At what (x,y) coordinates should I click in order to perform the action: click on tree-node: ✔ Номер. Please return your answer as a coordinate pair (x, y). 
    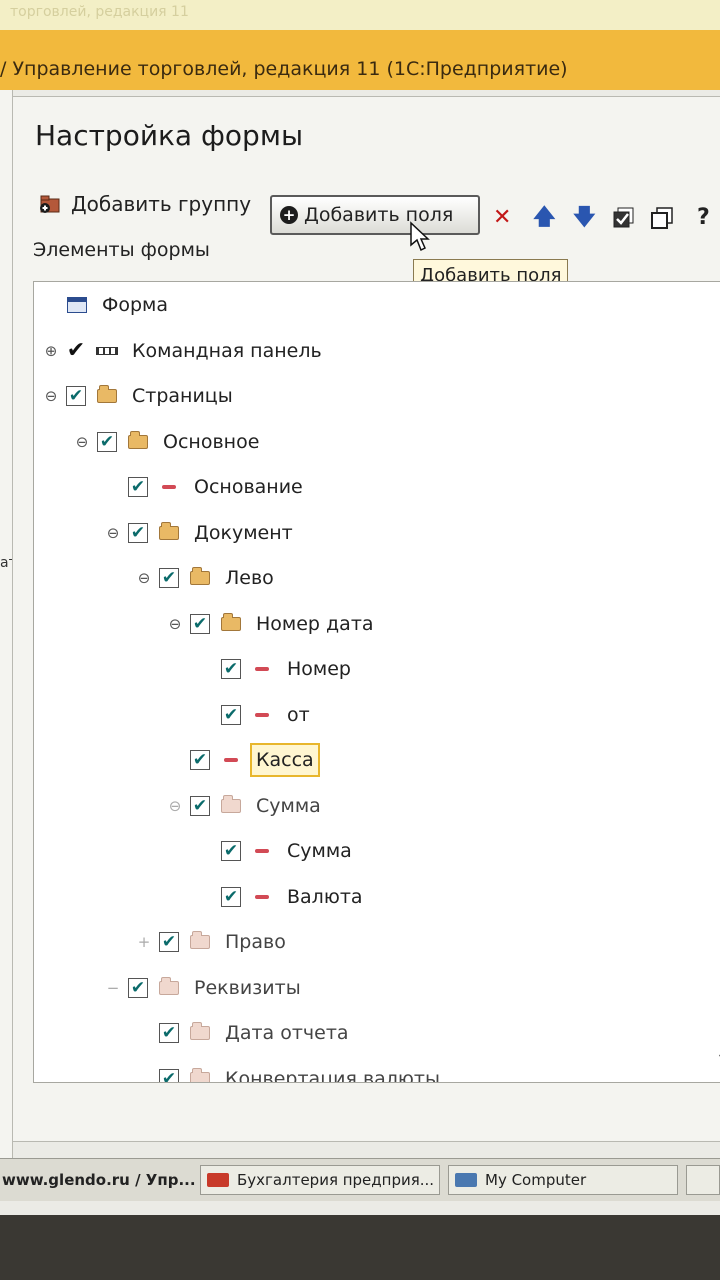
    Looking at the image, I should click on (275, 669).